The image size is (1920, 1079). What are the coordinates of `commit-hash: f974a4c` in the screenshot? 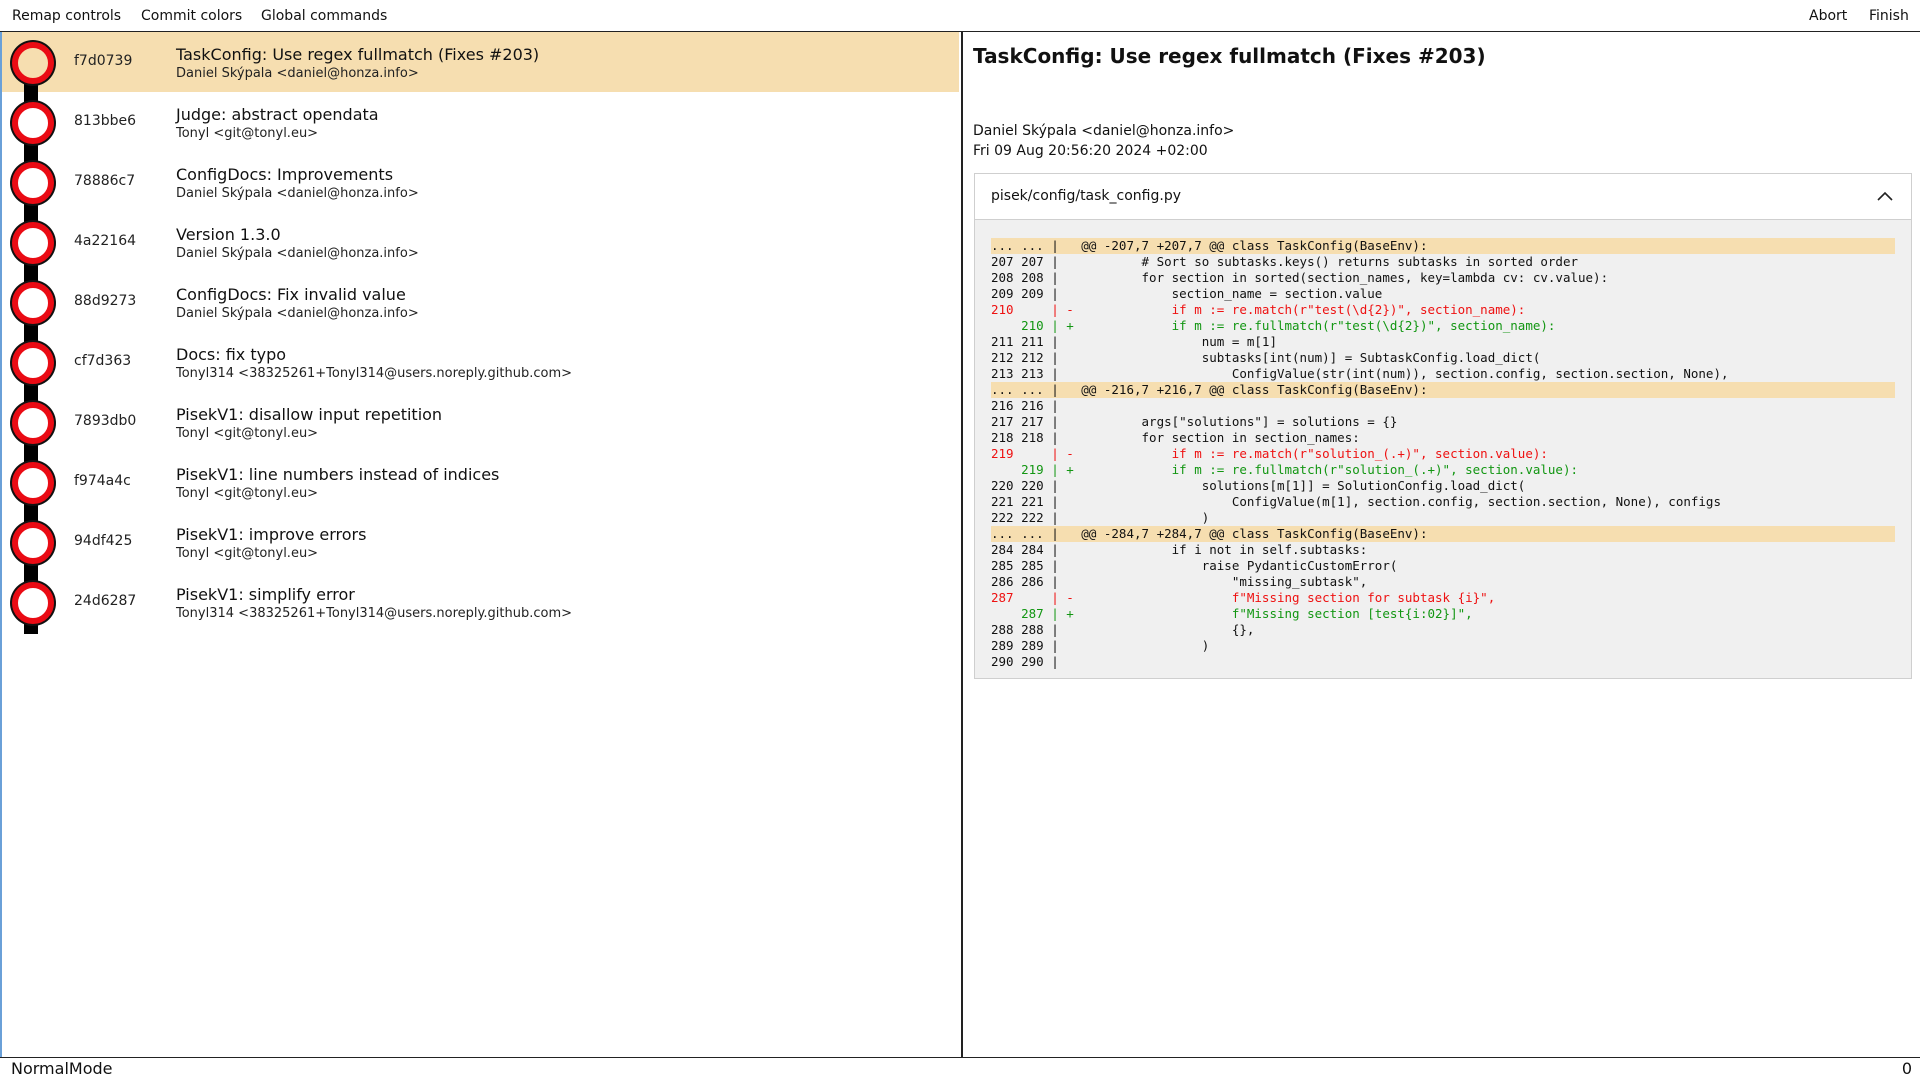 It's located at (102, 481).